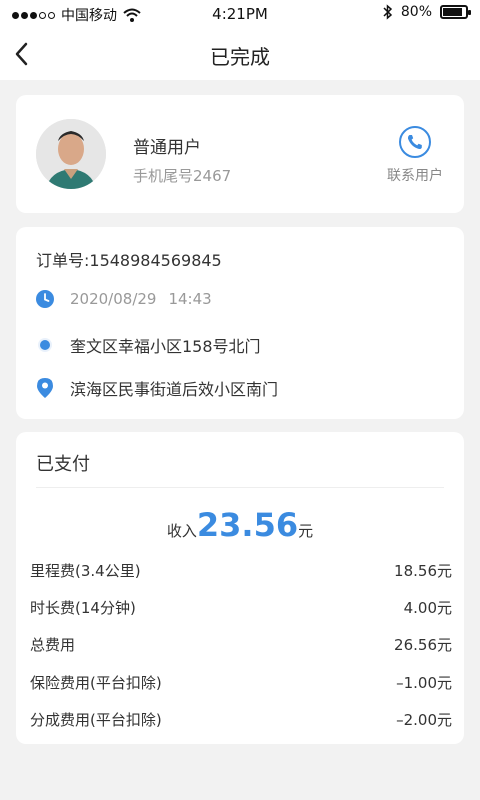 The height and width of the screenshot is (800, 480). Describe the element at coordinates (85, 571) in the screenshot. I see `fee-label: 里程费(3.4公里)` at that location.